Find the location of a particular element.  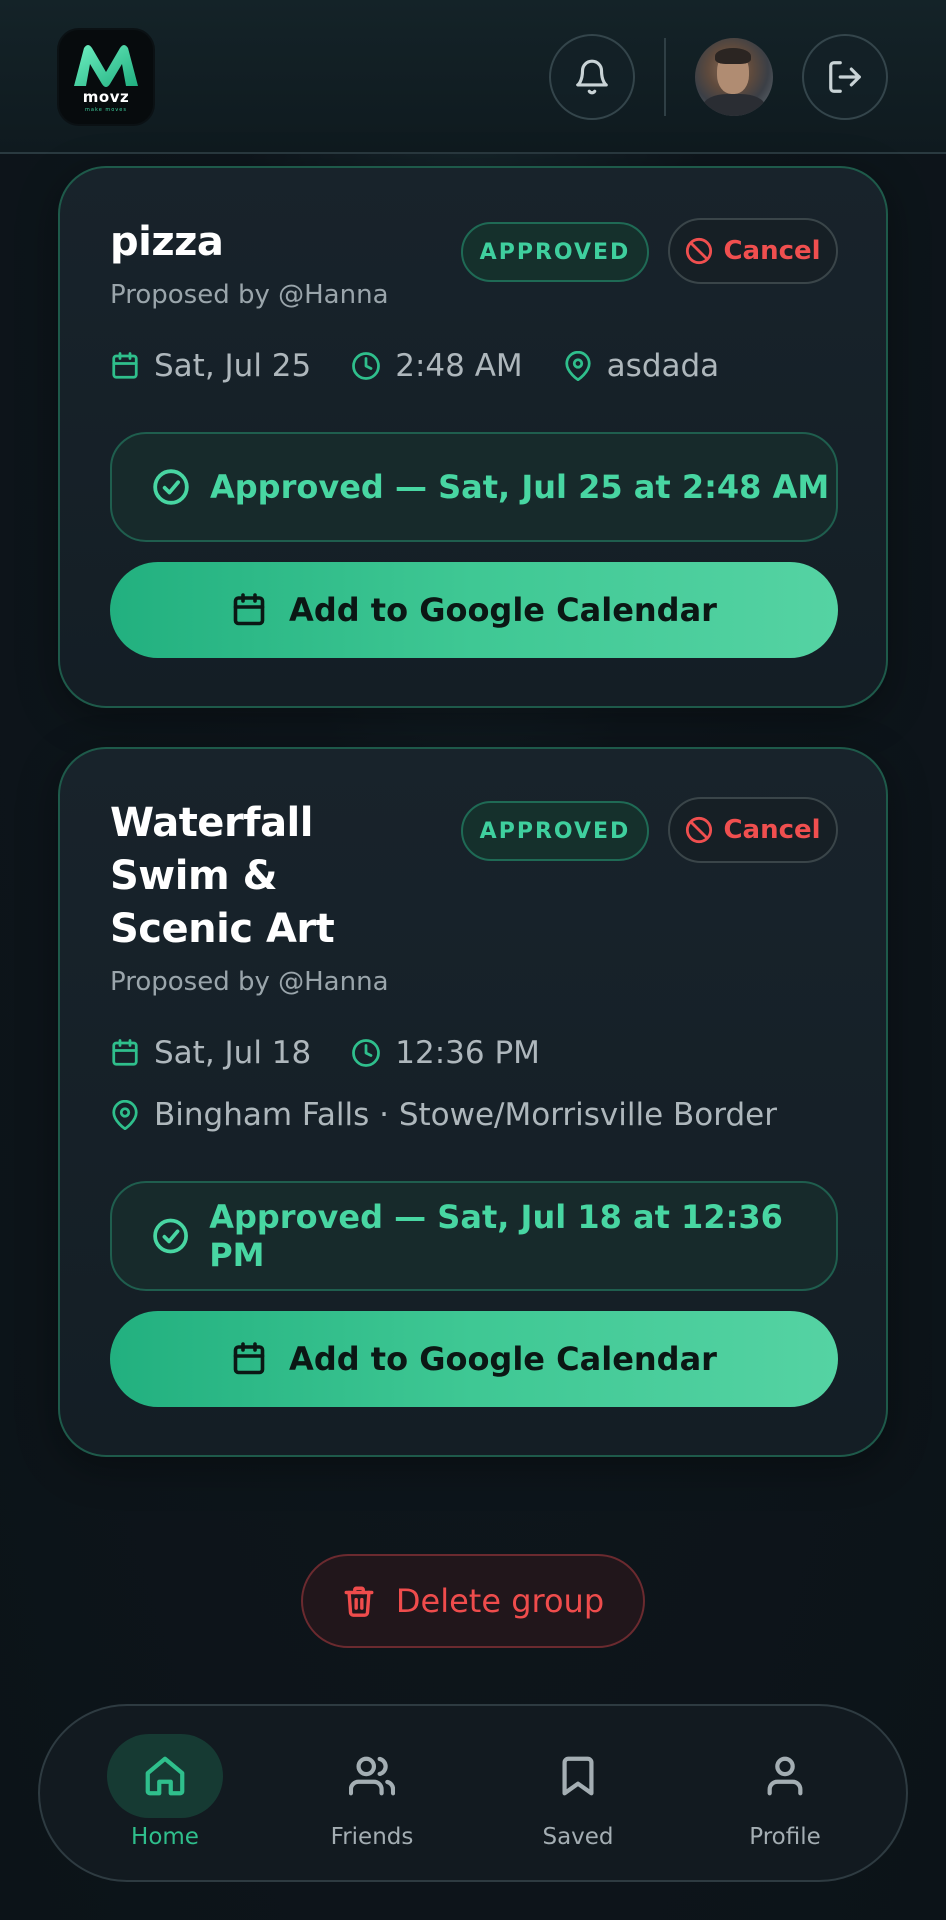

user-avatar is located at coordinates (734, 77).